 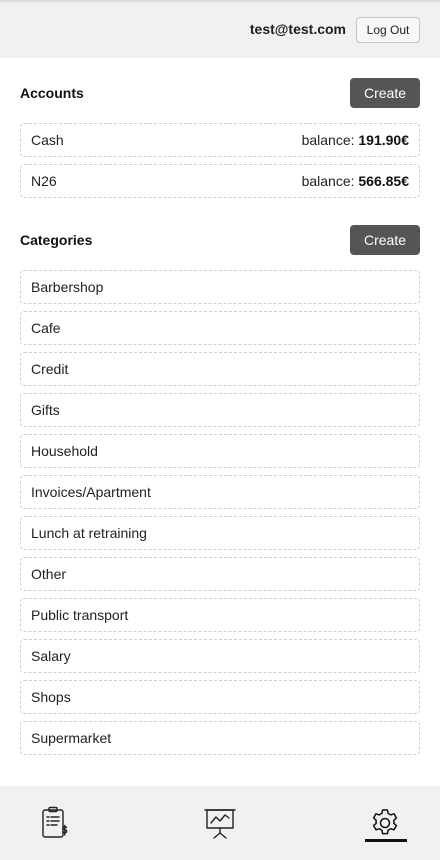 What do you see at coordinates (89, 533) in the screenshot?
I see `category-name: Lunch at retraining` at bounding box center [89, 533].